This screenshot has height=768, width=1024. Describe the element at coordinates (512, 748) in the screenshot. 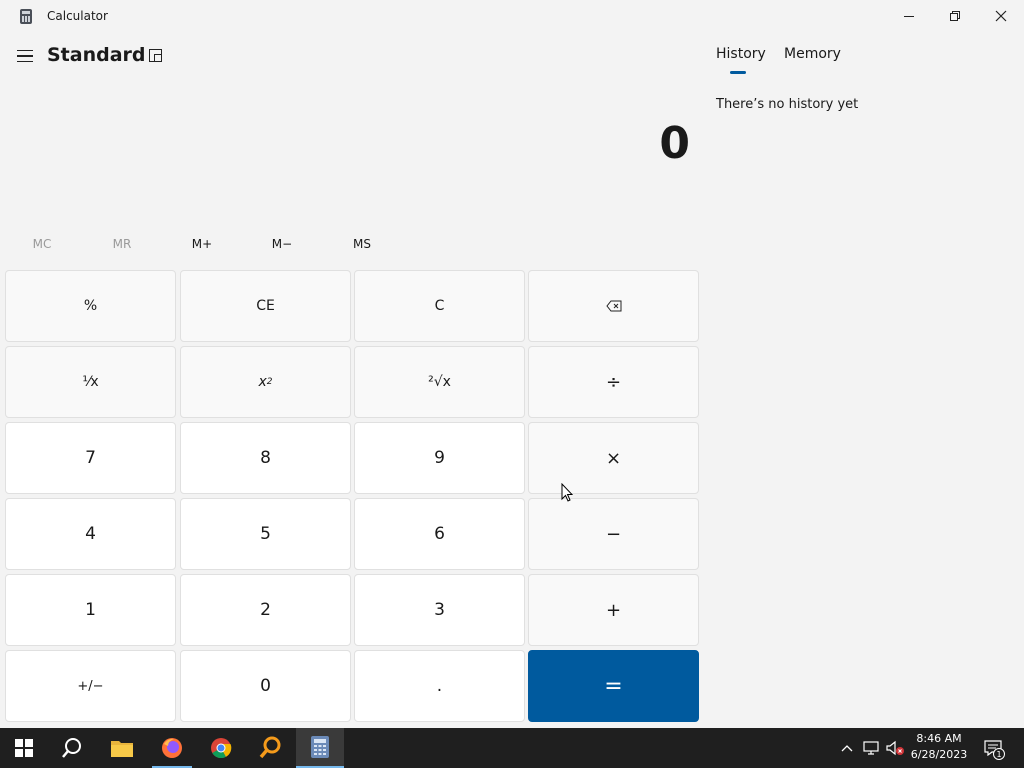

I see `taskbar: 8:46 AM 6/28/2023 1` at that location.